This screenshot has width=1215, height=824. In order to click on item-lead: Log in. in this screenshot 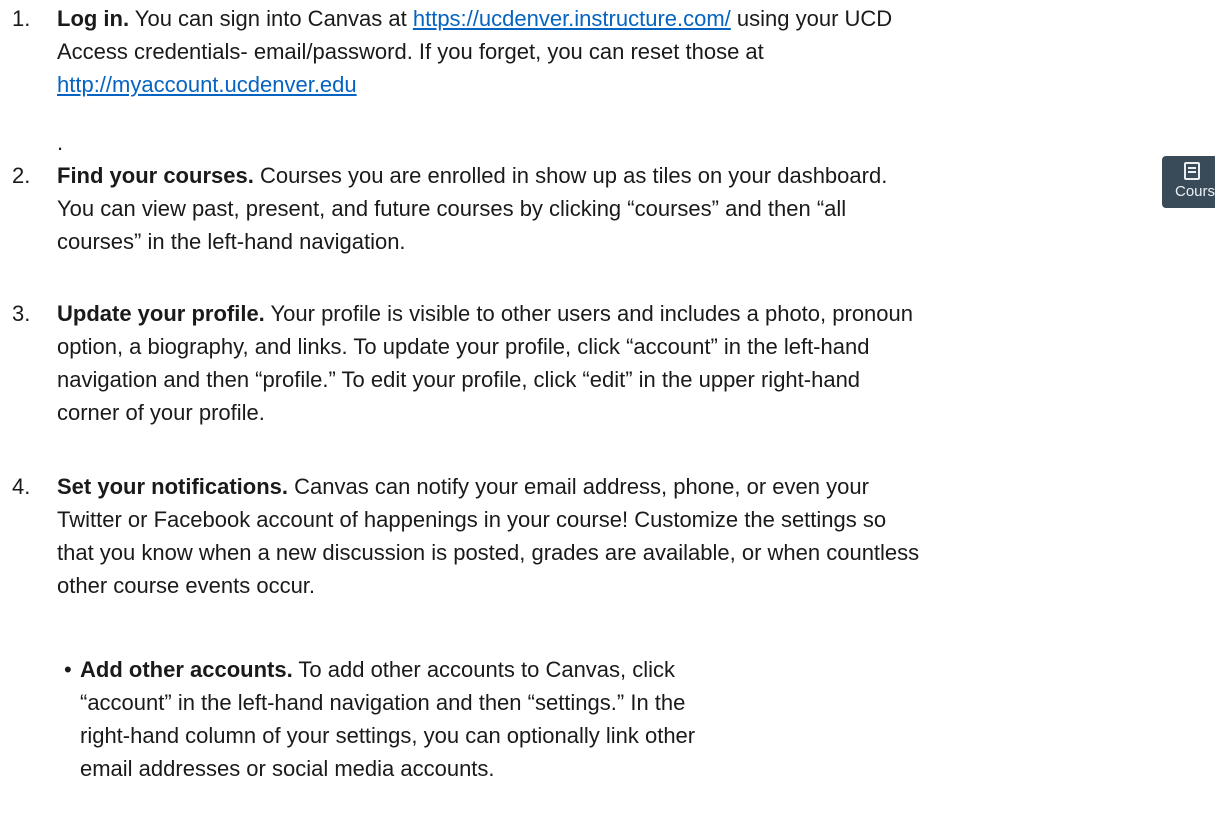, I will do `click(93, 18)`.